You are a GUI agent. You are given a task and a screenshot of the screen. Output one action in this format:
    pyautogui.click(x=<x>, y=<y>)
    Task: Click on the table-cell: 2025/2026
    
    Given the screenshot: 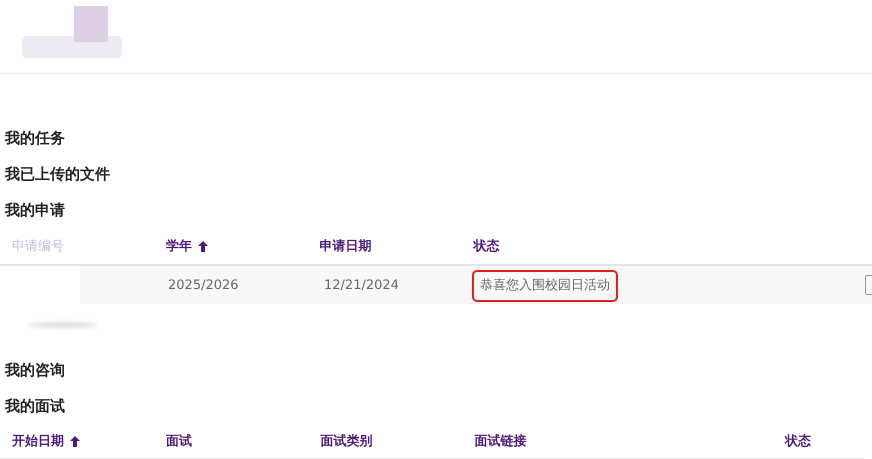 What is the action you would take?
    pyautogui.click(x=203, y=285)
    